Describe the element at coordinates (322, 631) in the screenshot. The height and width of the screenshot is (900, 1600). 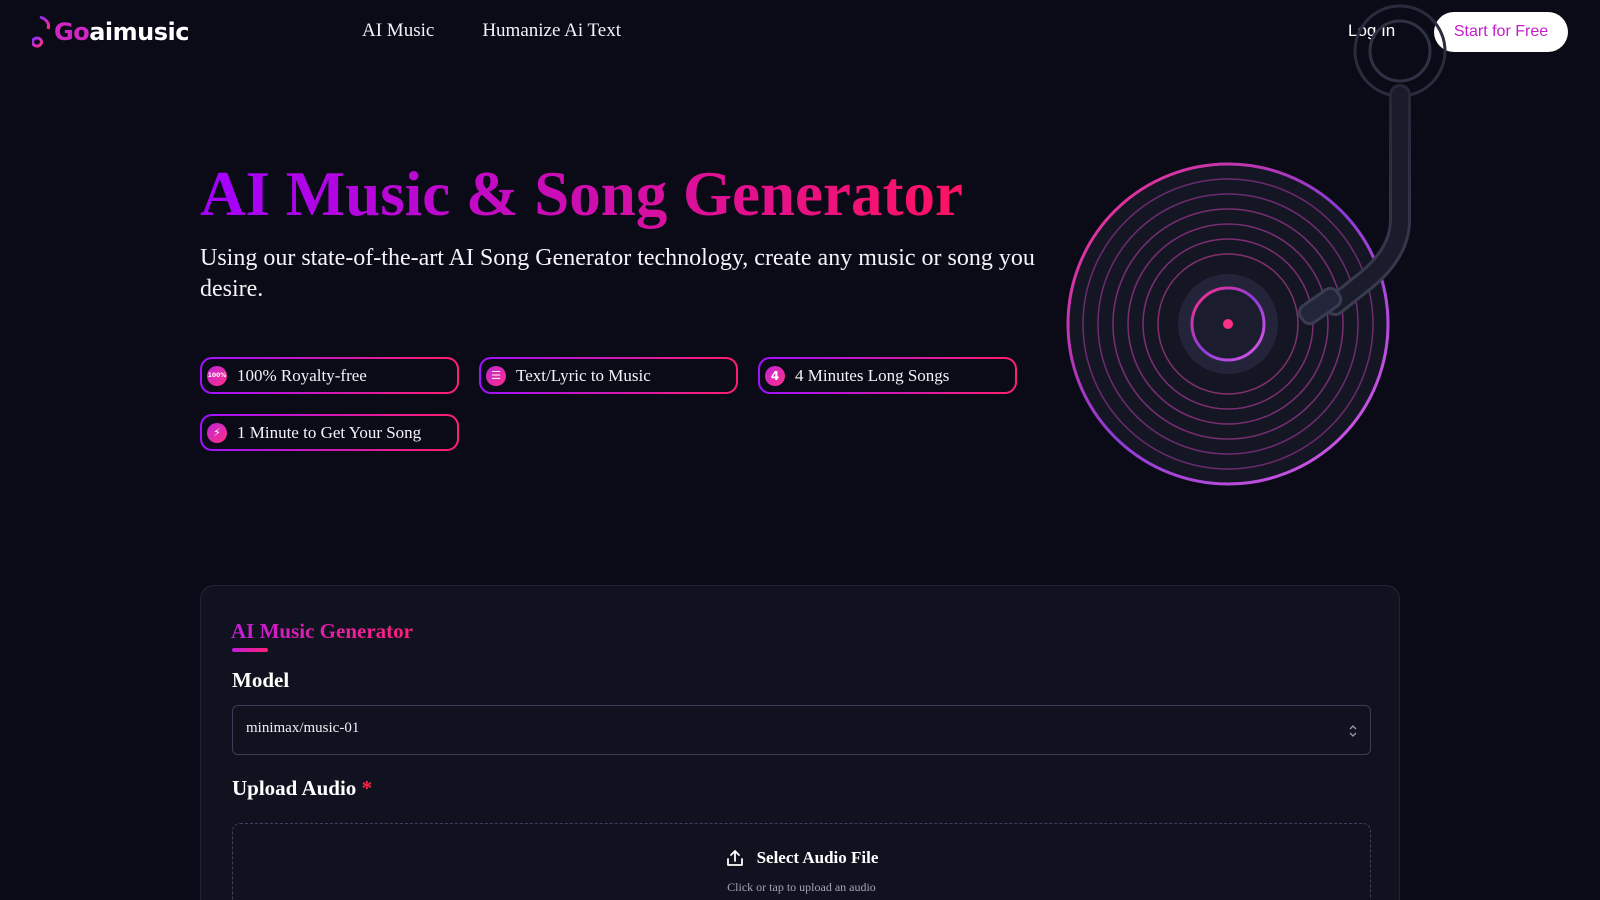
I see `generator-title: AI Music Generator` at that location.